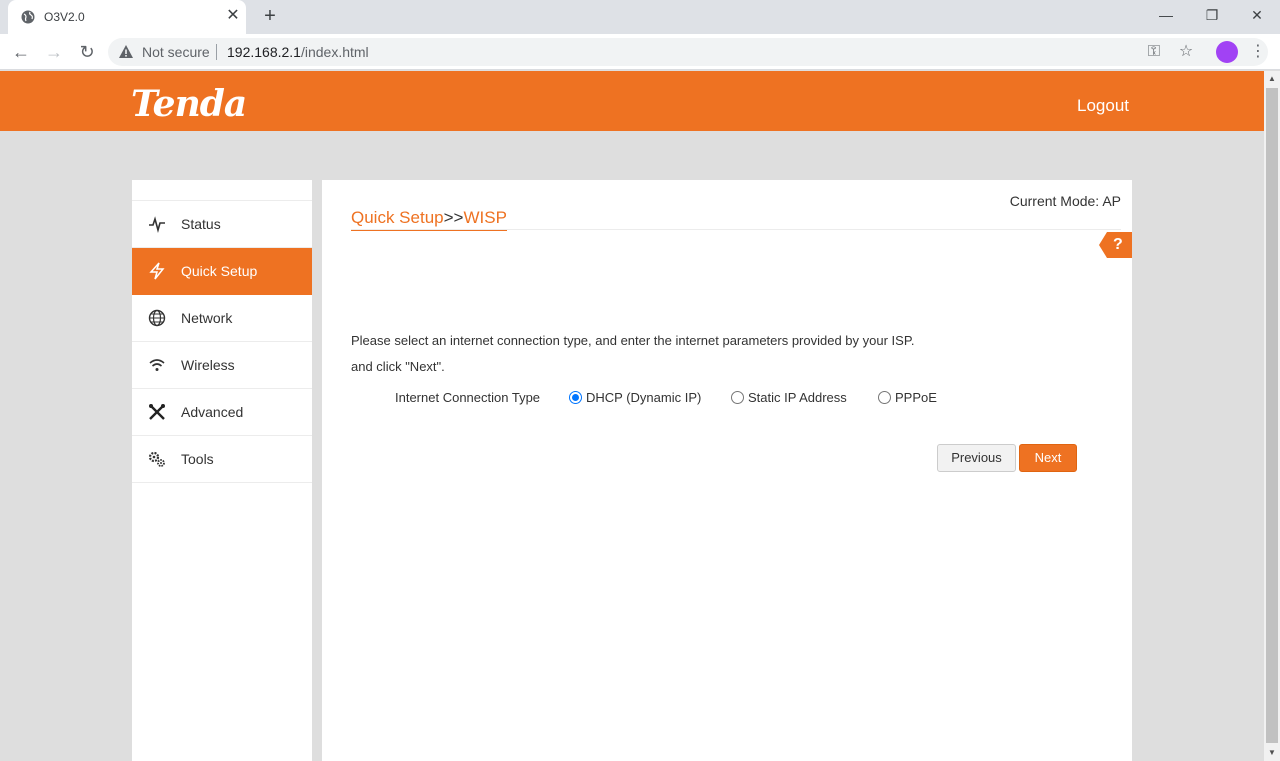  I want to click on sidebar-item-label: Status, so click(201, 224).